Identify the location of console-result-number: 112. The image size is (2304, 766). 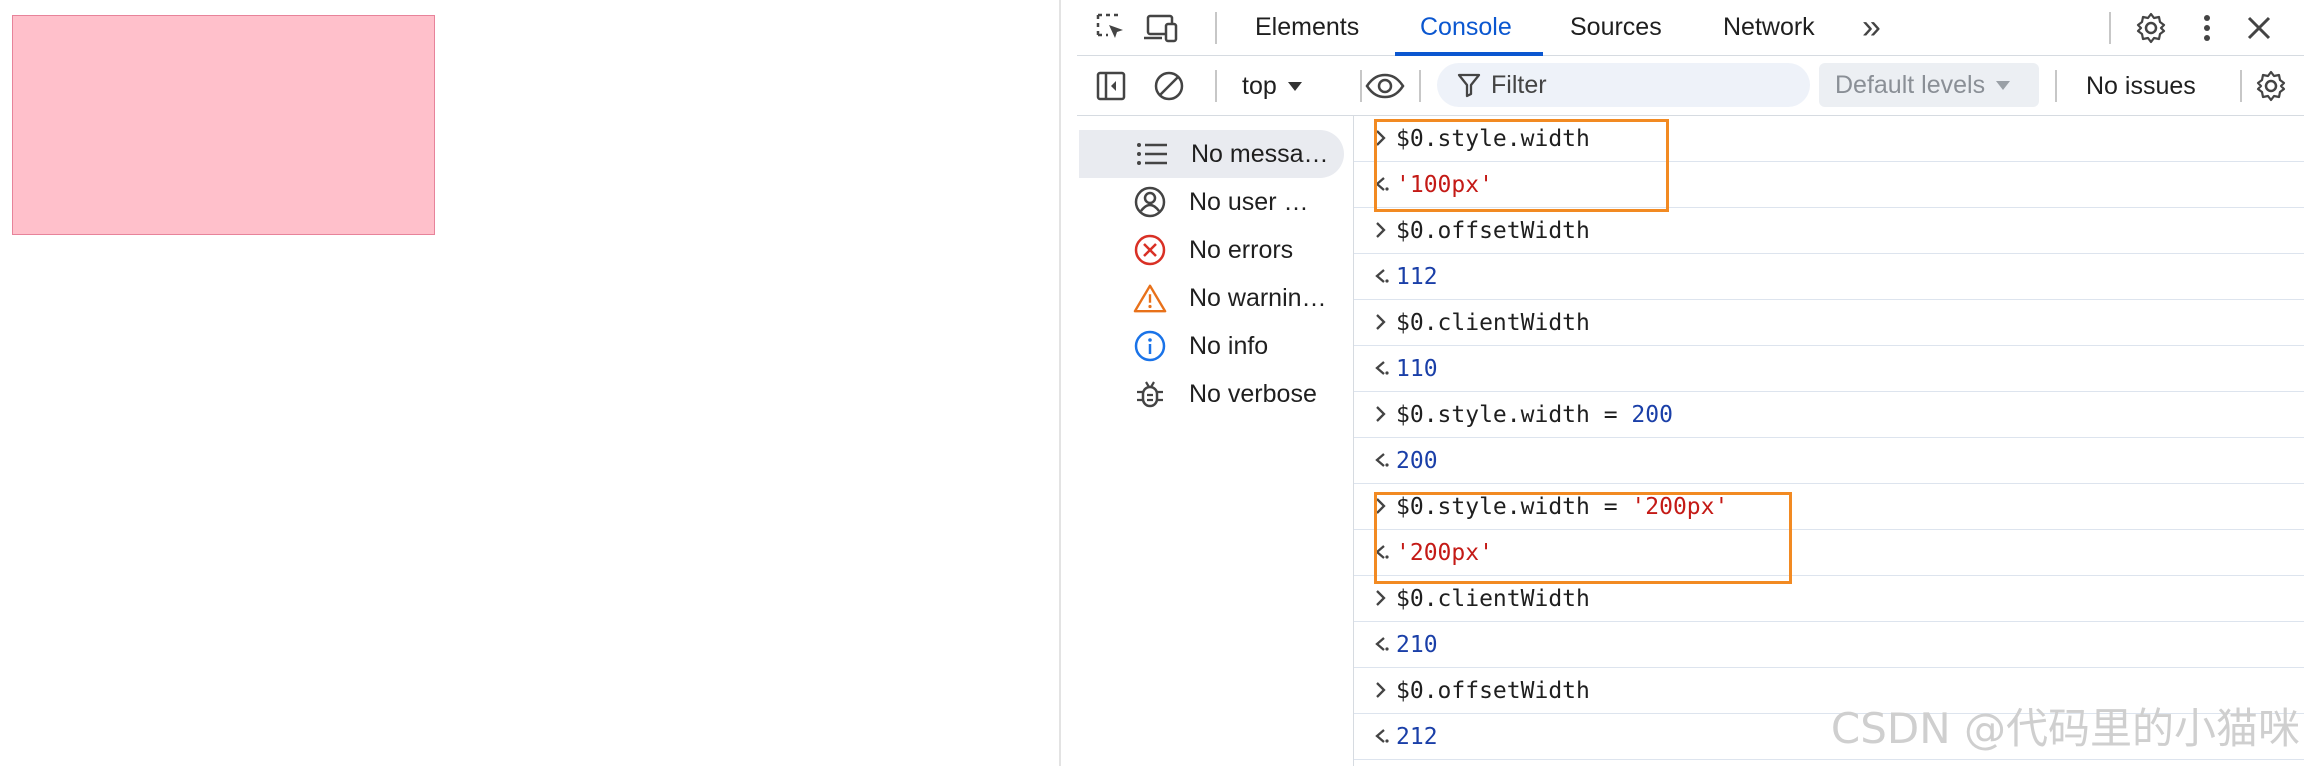
(1417, 277).